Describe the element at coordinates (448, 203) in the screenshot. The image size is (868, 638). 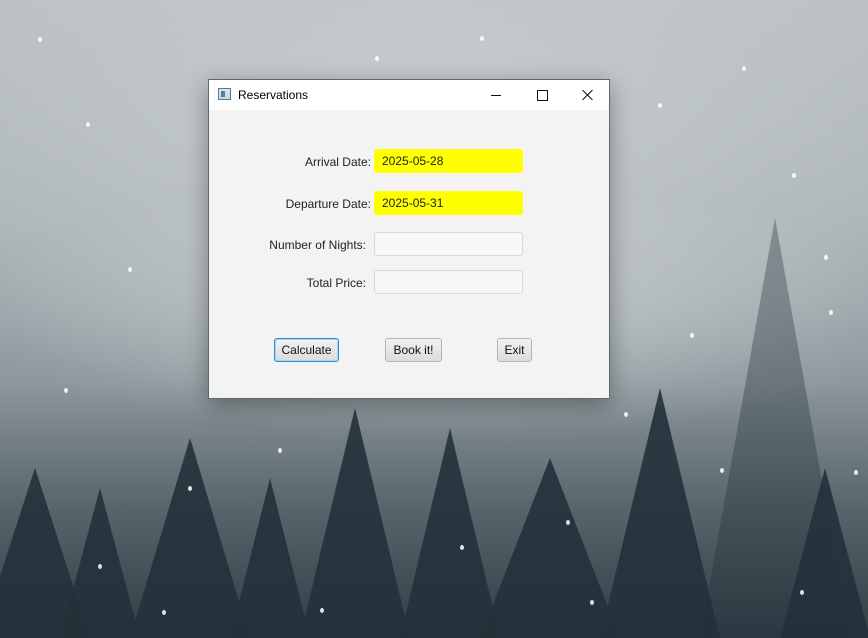
I see `departure-date-field` at that location.